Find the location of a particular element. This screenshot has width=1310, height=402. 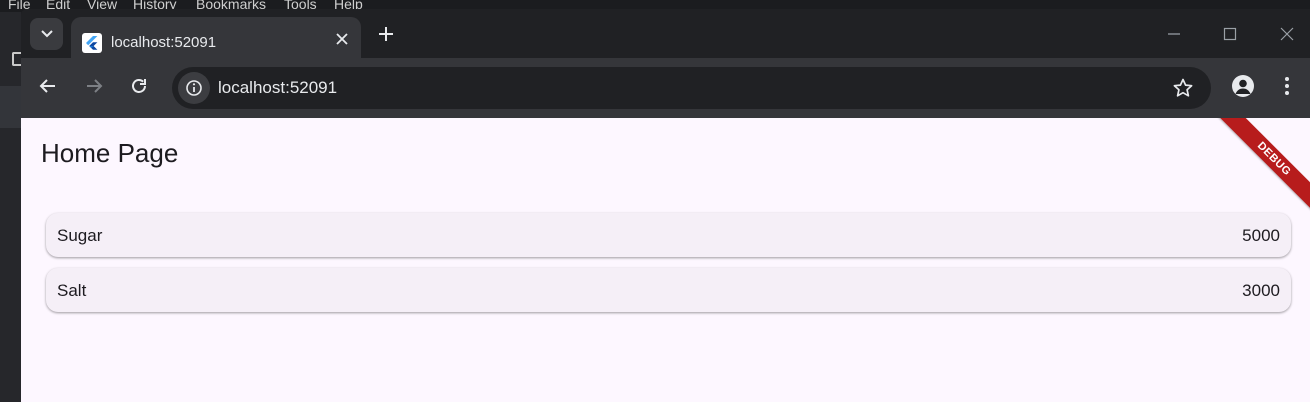

tab-strip: localhost:52091 is located at coordinates (665, 33).